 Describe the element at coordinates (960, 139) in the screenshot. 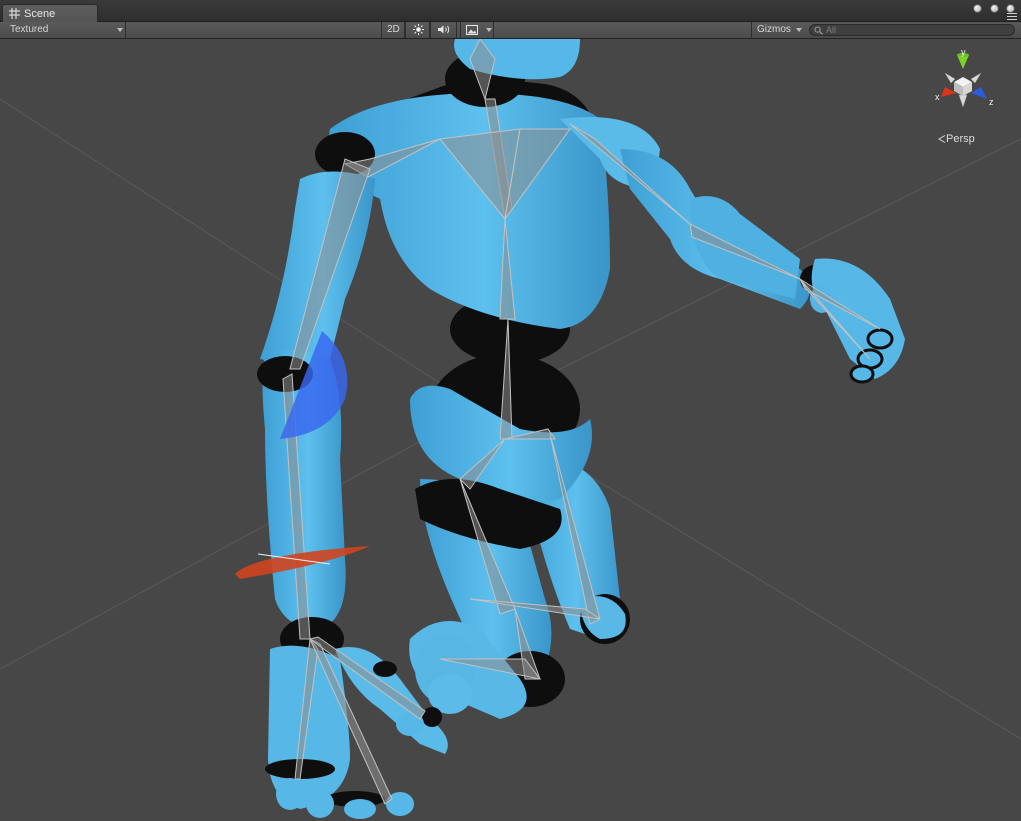

I see `projection-label: Persp` at that location.